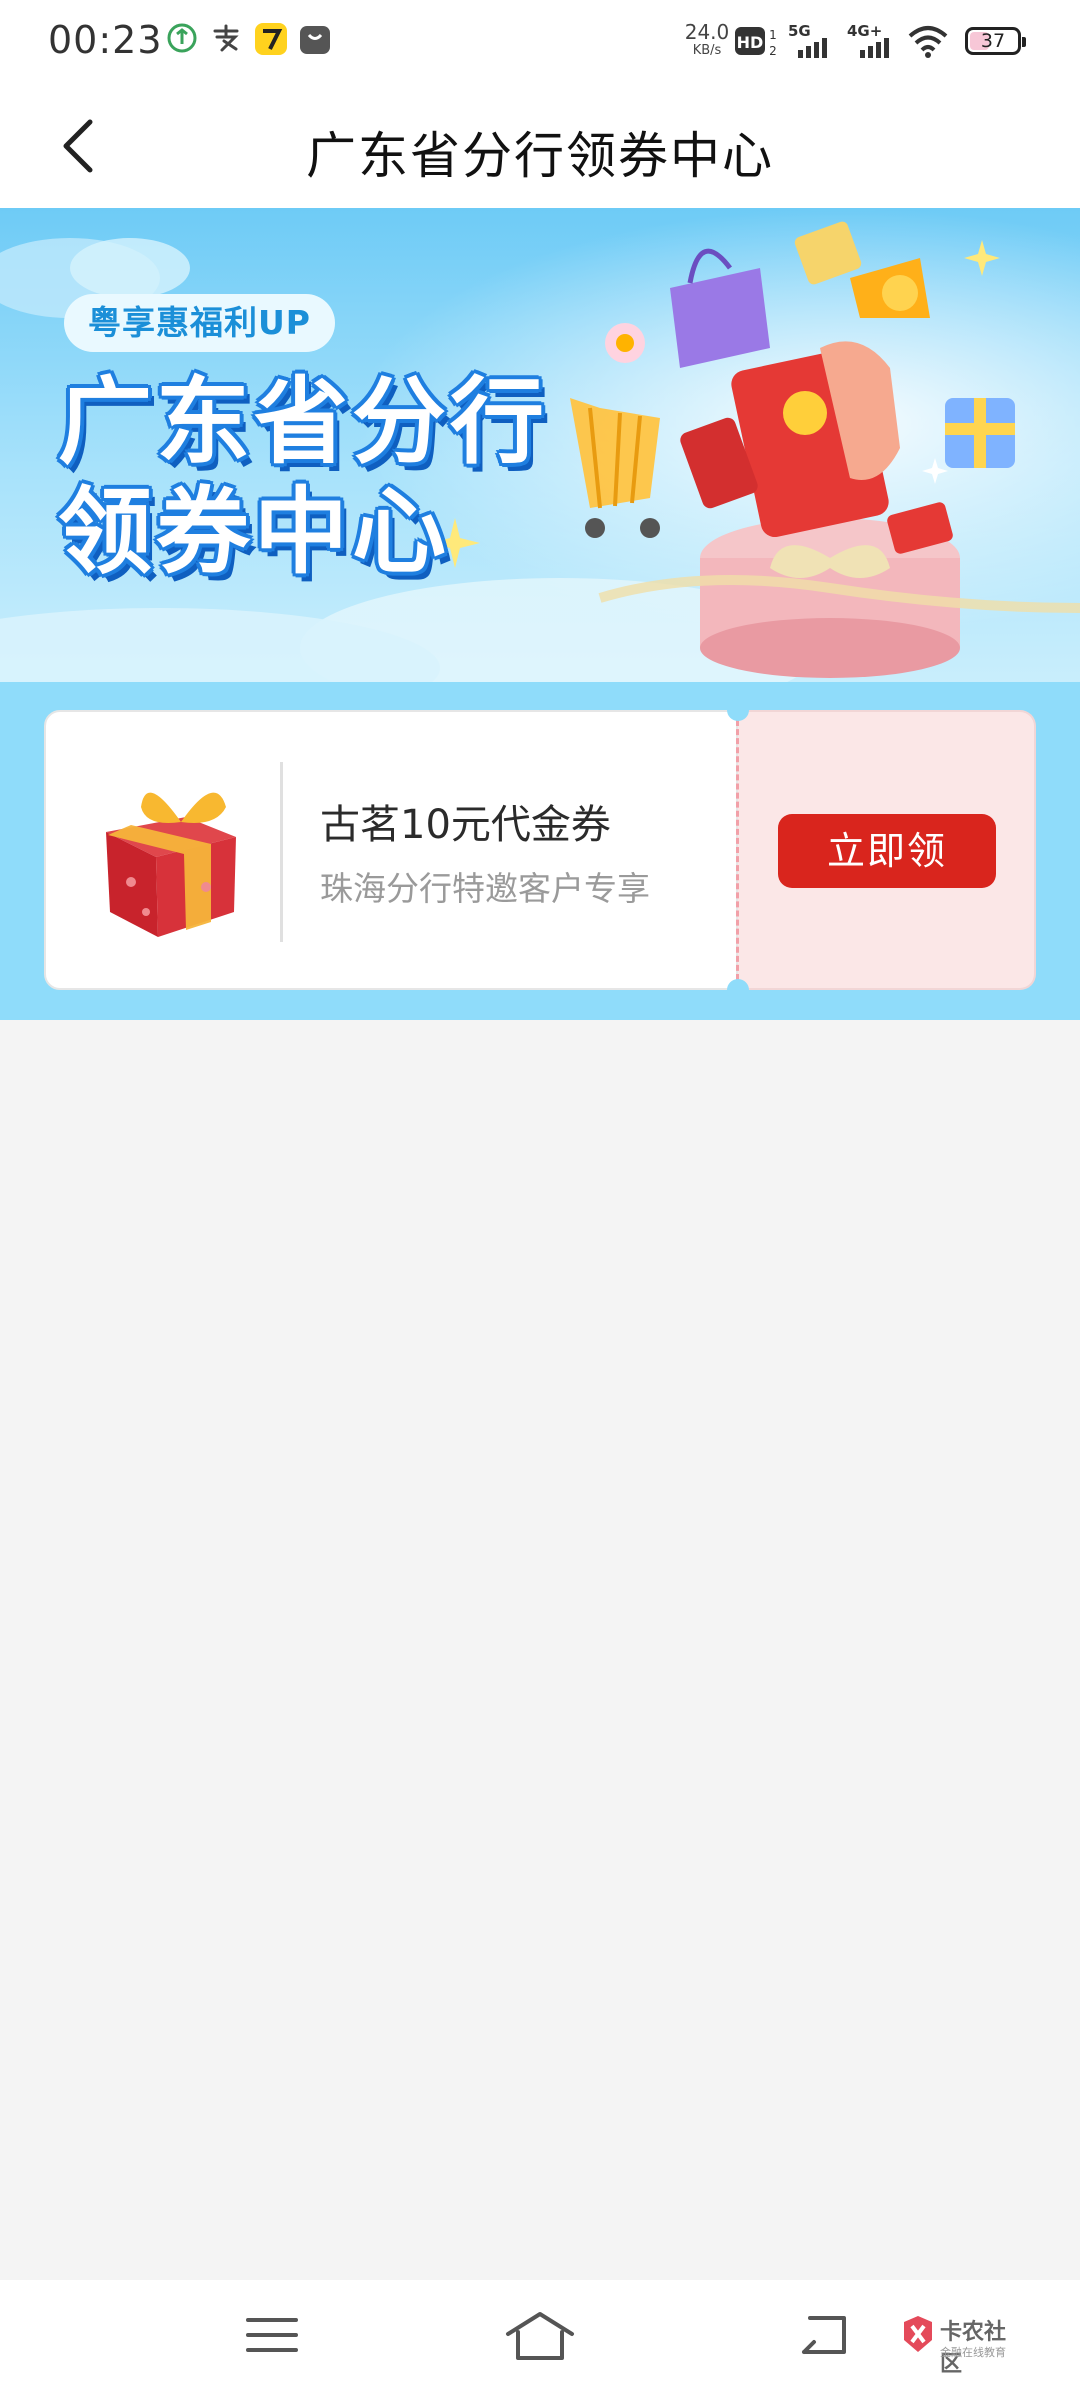 Image resolution: width=1080 pixels, height=2408 pixels. I want to click on banner-tag: 粤享惠福利UP, so click(199, 323).